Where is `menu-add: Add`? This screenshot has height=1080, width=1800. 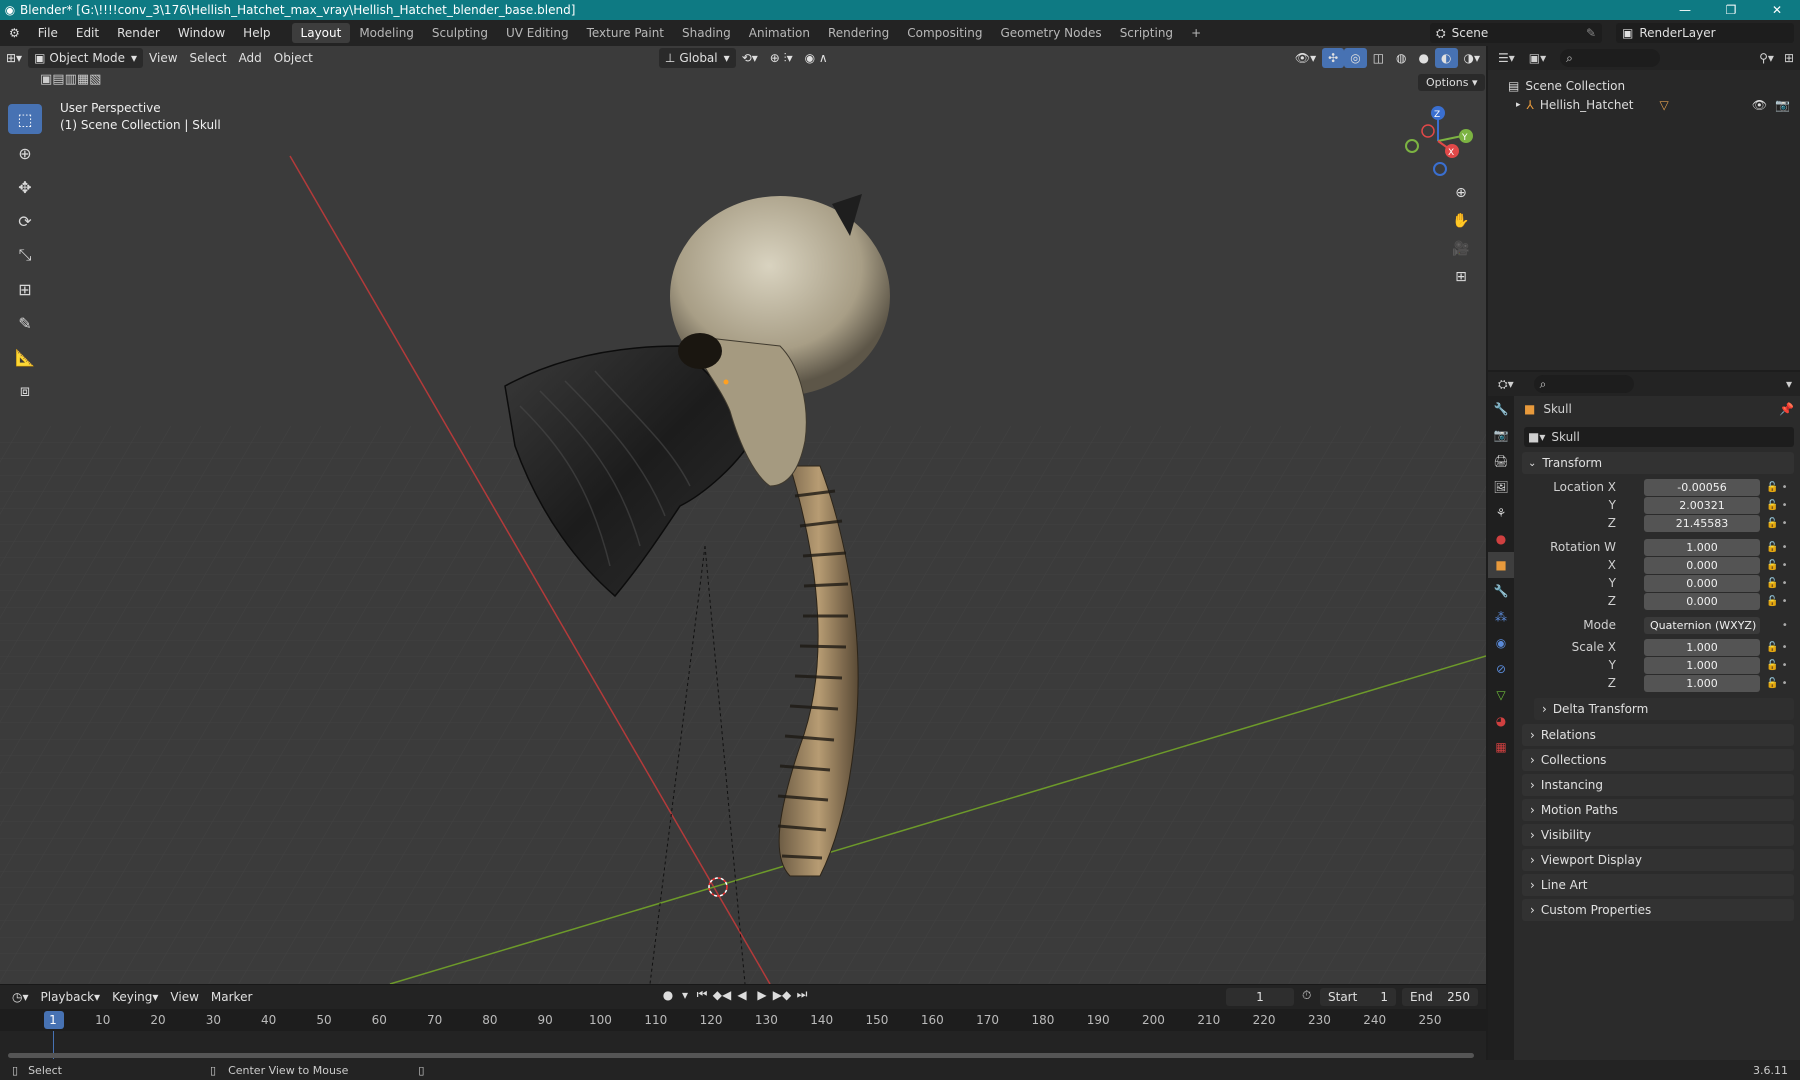 menu-add: Add is located at coordinates (250, 58).